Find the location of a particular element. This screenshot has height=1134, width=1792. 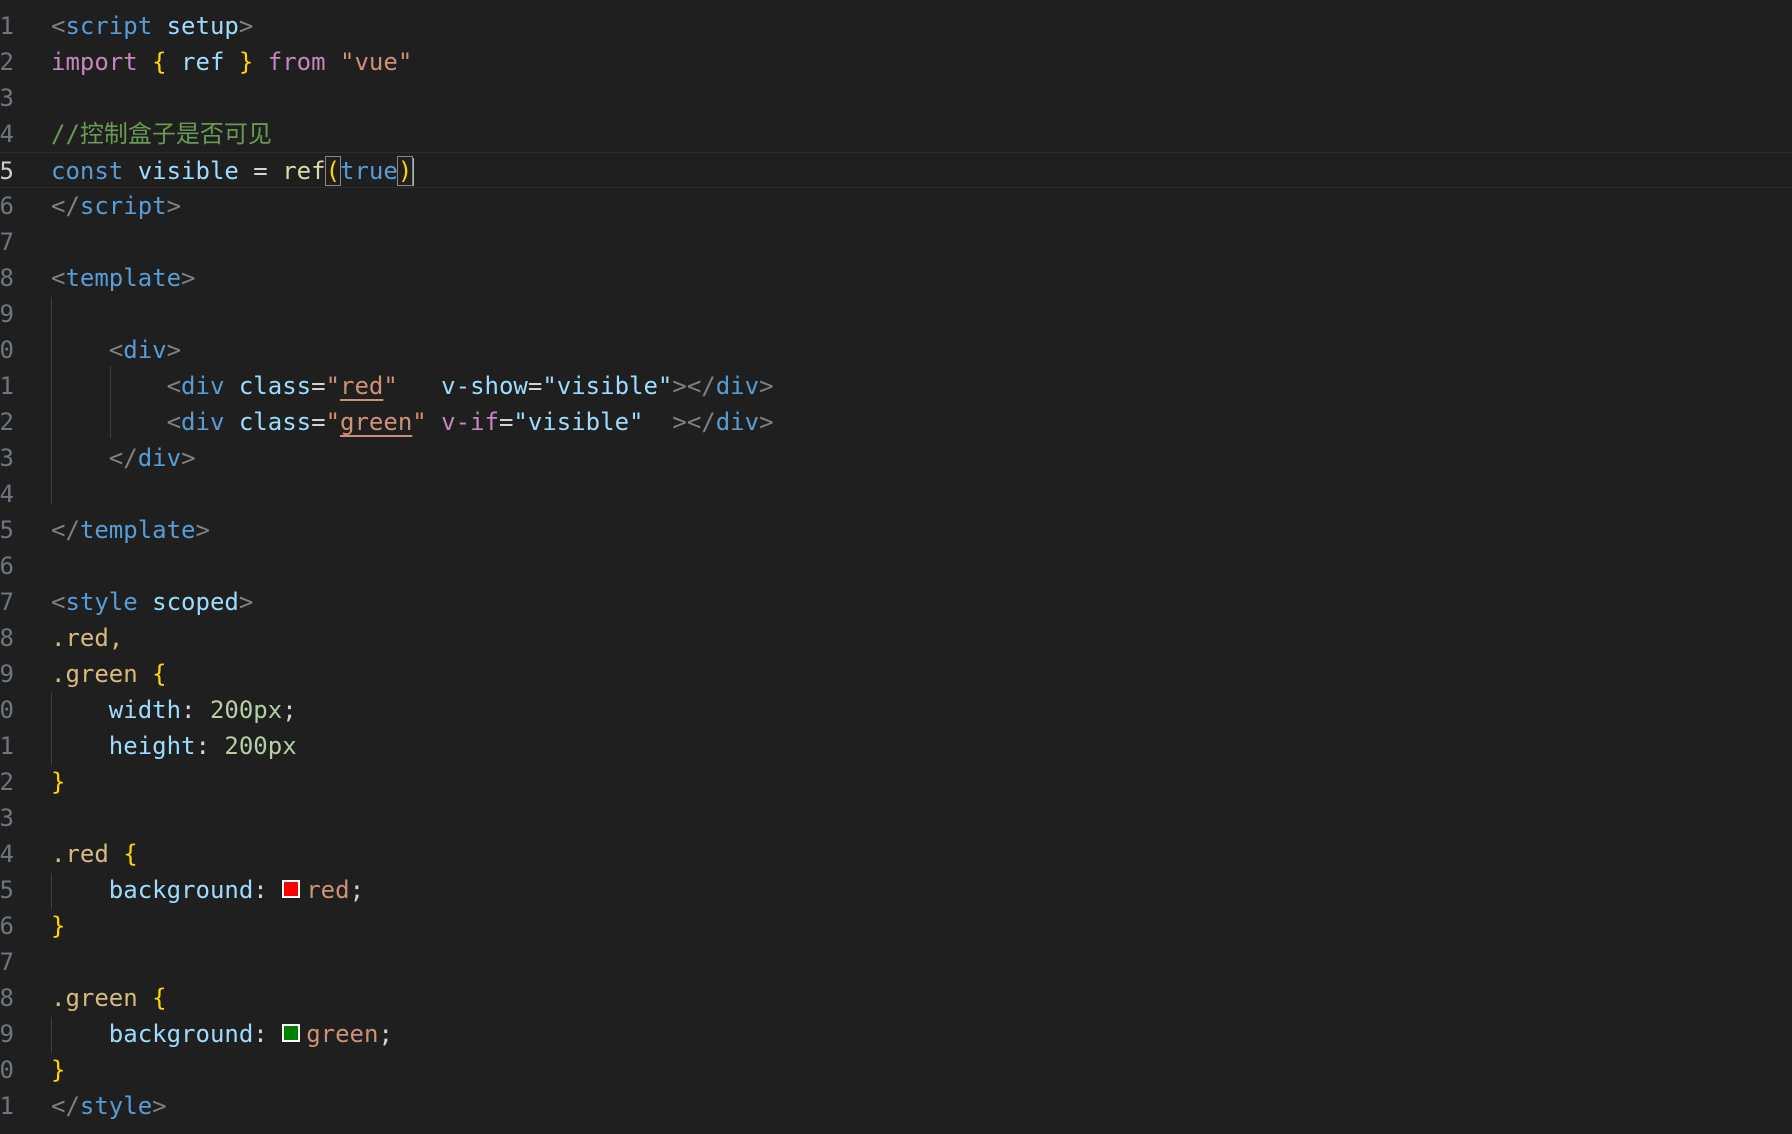

token-selector: .green is located at coordinates (102, 674).